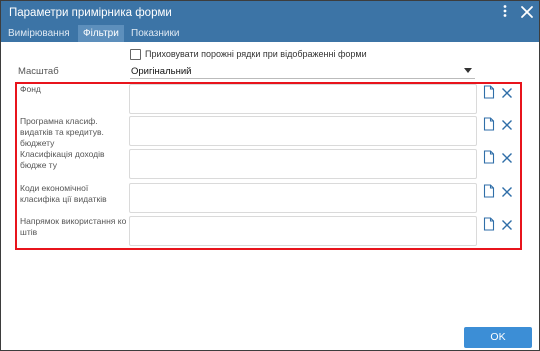  Describe the element at coordinates (498, 337) in the screenshot. I see `ok-button: OK` at that location.